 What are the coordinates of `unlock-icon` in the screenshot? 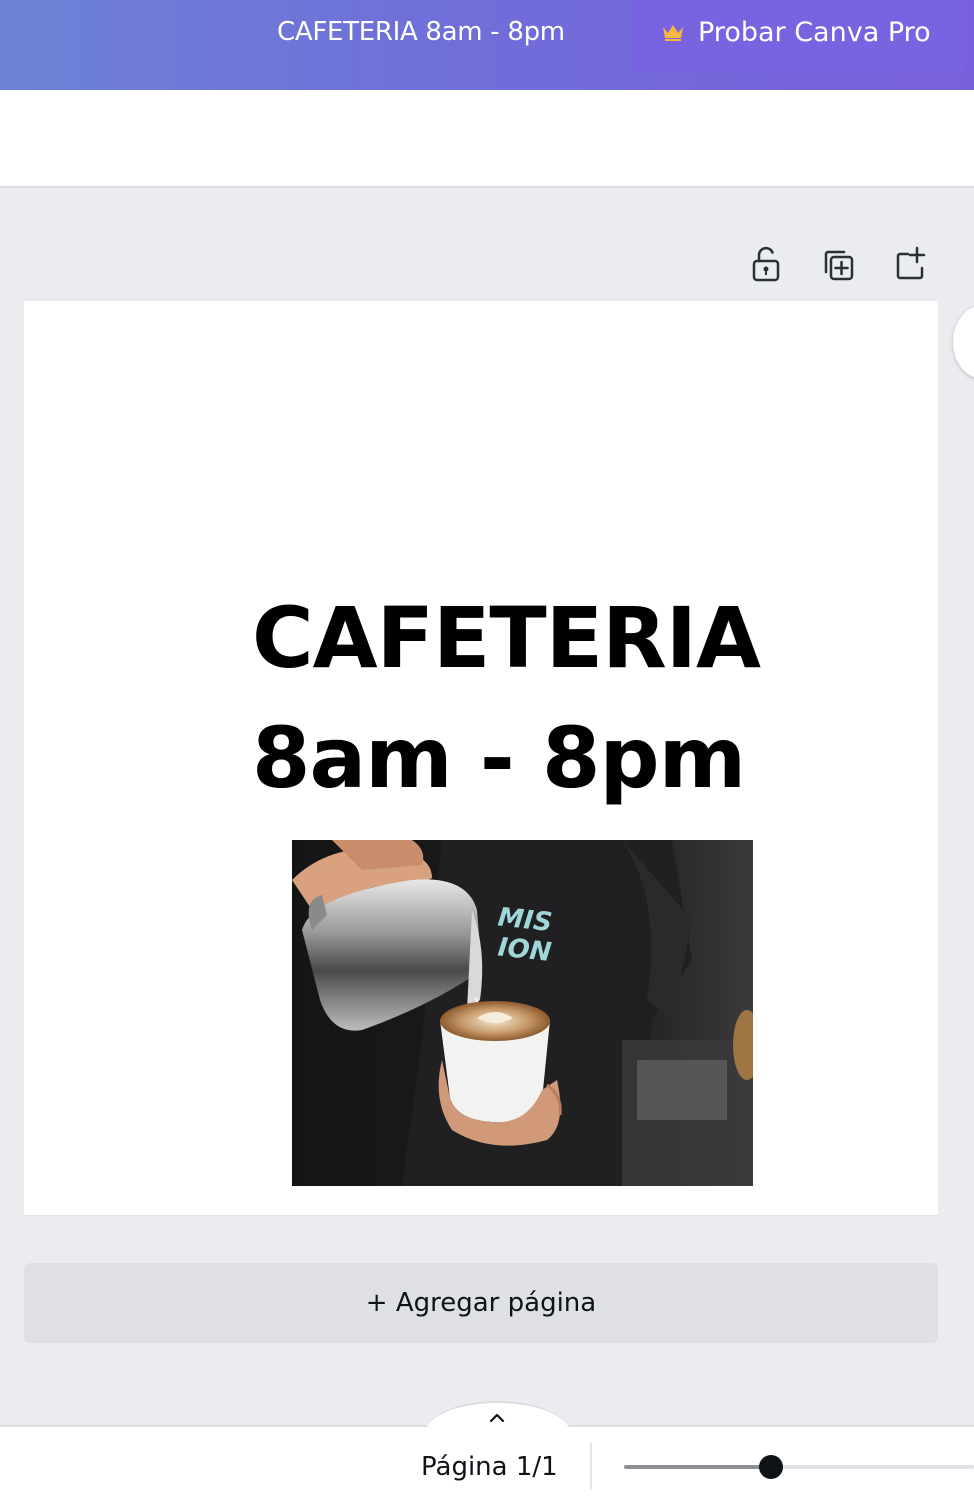 It's located at (766, 264).